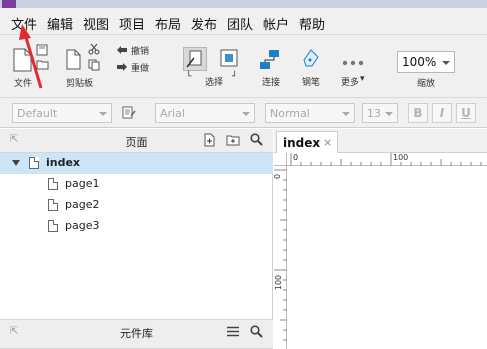 The image size is (487, 349). What do you see at coordinates (62, 113) in the screenshot?
I see `style-select: Default` at bounding box center [62, 113].